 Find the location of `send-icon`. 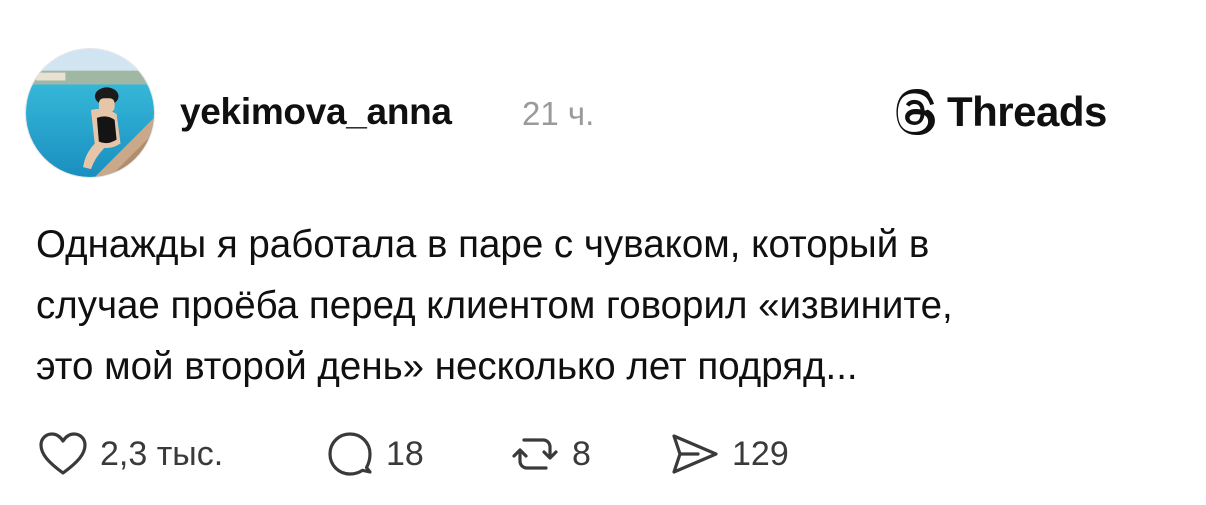

send-icon is located at coordinates (695, 454).